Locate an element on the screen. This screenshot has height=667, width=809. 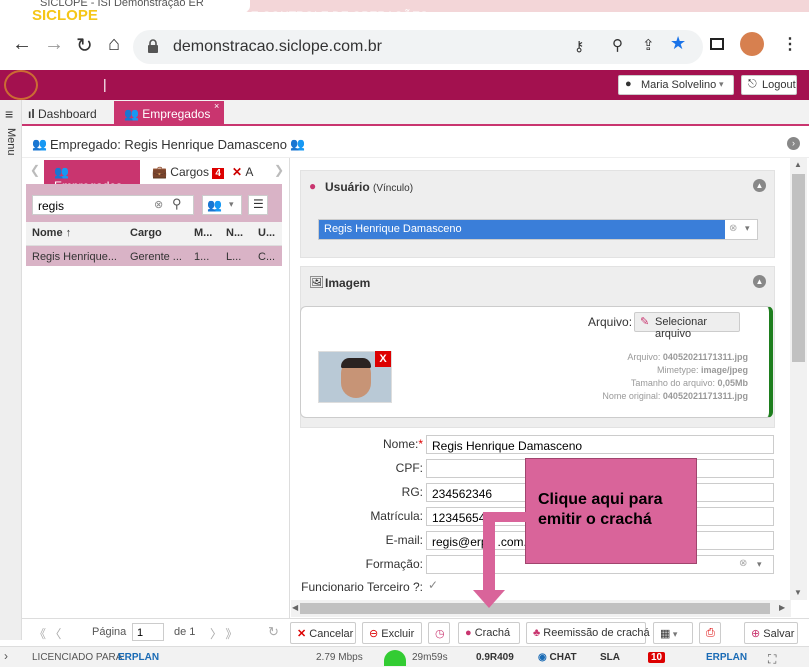
user-menu-button: ● Maria Solvelino ▾ is located at coordinates (676, 85).